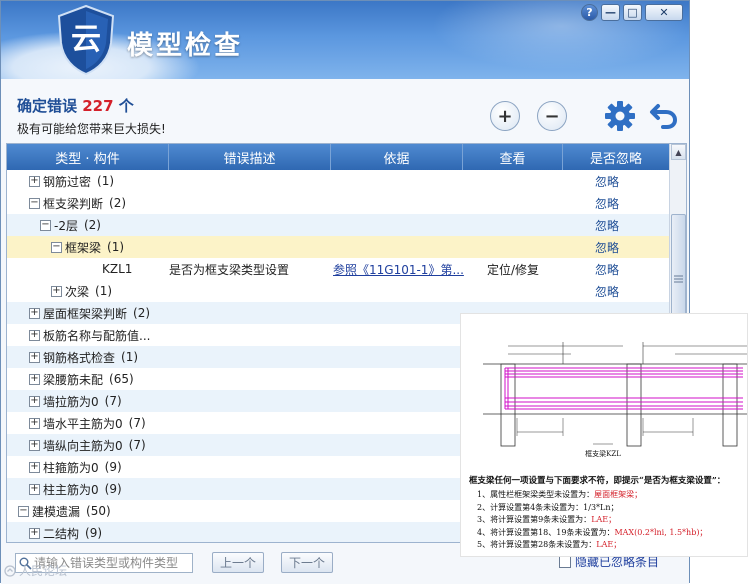  Describe the element at coordinates (513, 157) in the screenshot. I see `column-header-view: 查看` at that location.